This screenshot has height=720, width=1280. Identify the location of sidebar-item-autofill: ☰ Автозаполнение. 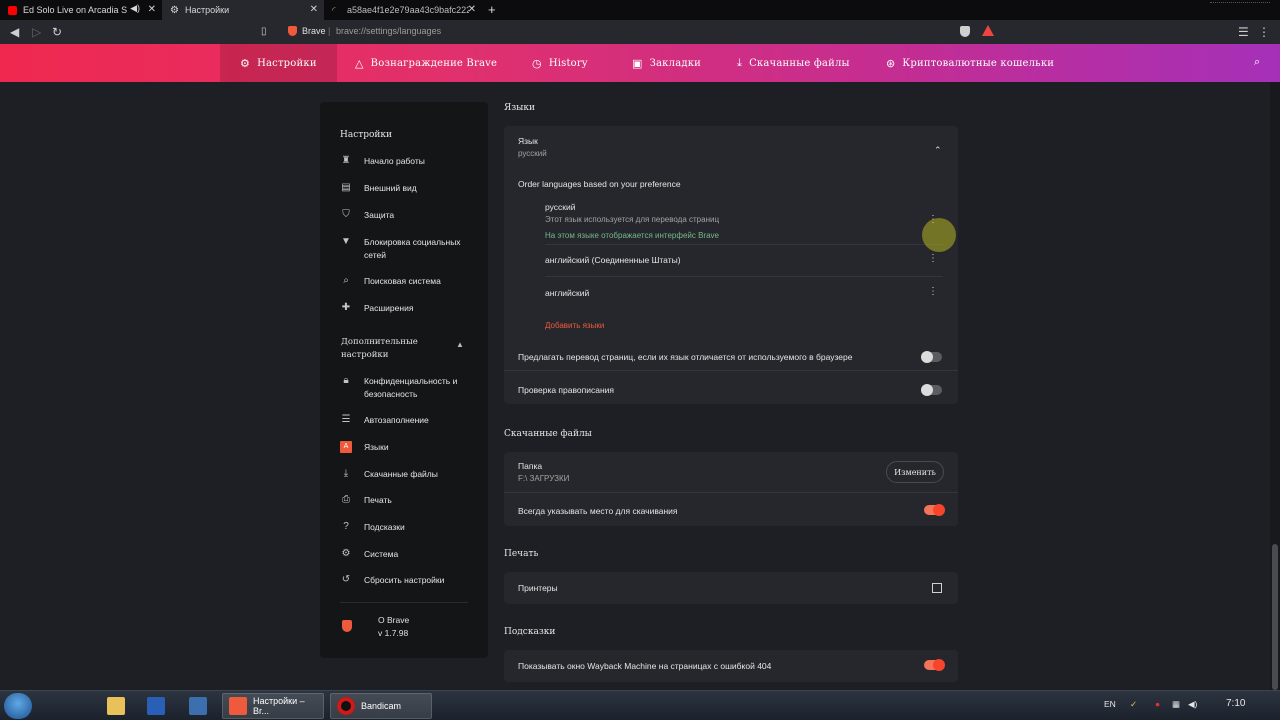
(402, 420).